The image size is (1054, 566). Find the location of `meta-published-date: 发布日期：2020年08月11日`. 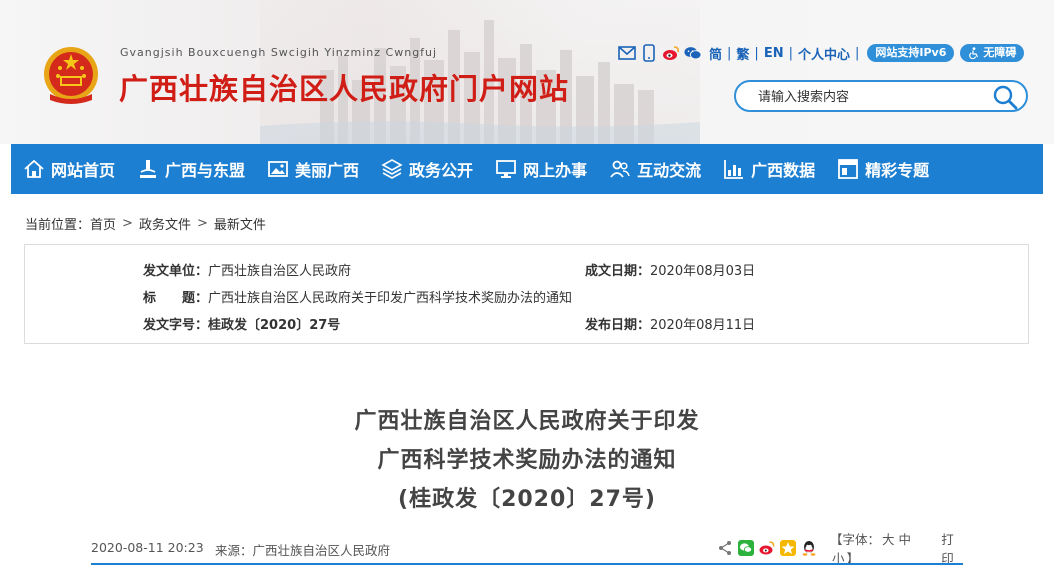

meta-published-date: 发布日期：2020年08月11日 is located at coordinates (670, 323).